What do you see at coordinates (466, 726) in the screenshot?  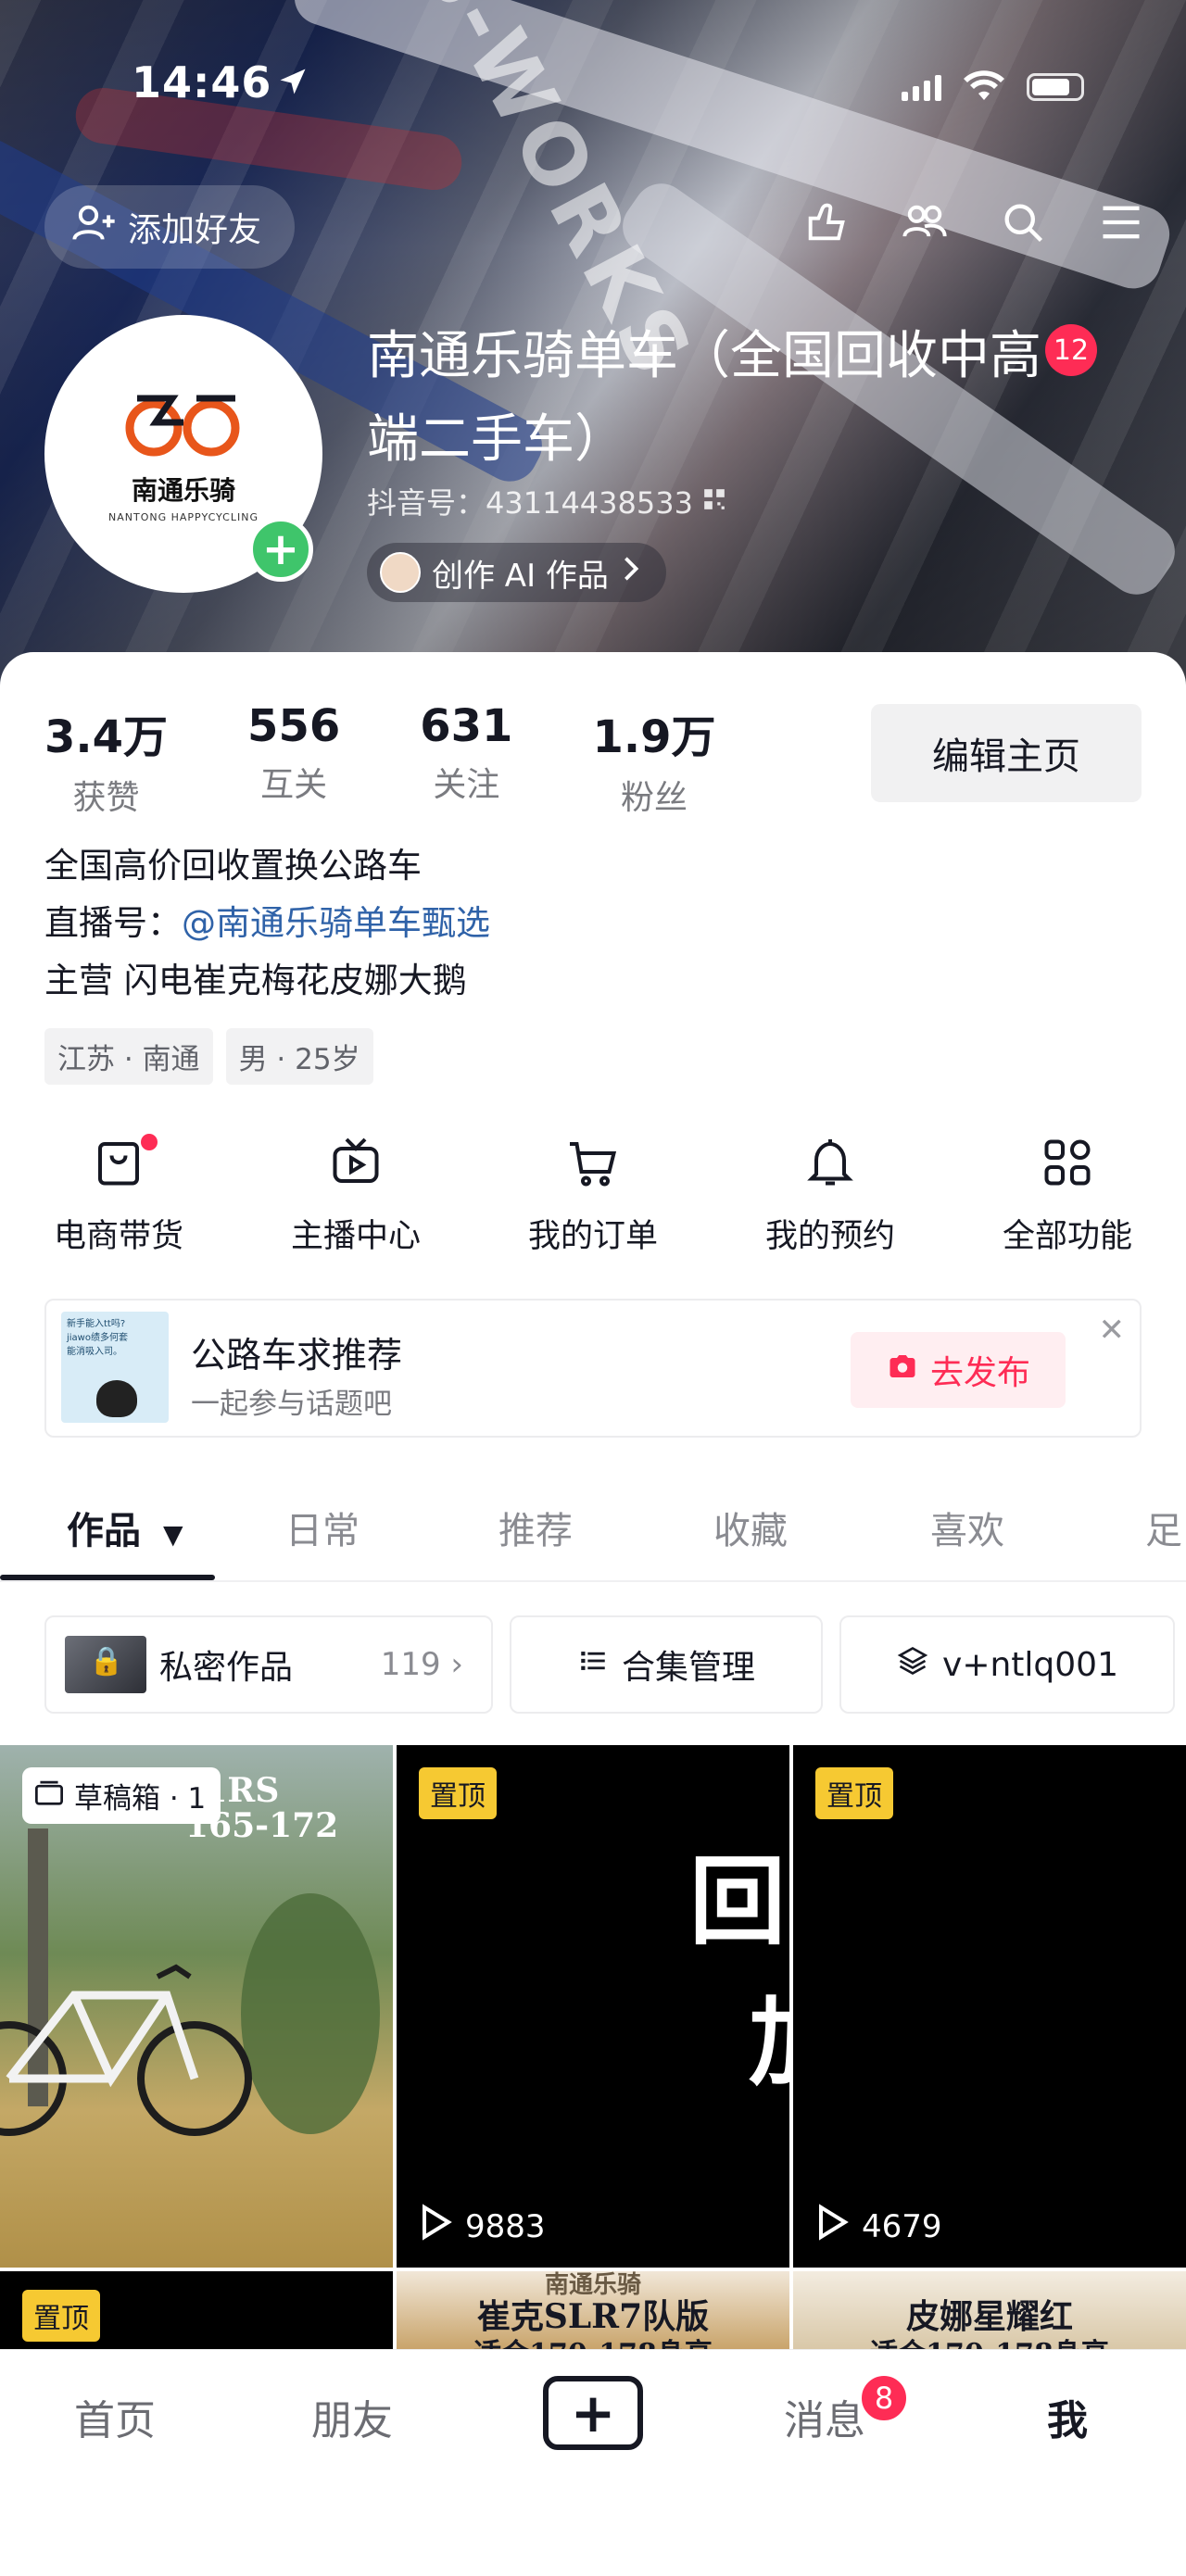 I see `stat-value: 631` at bounding box center [466, 726].